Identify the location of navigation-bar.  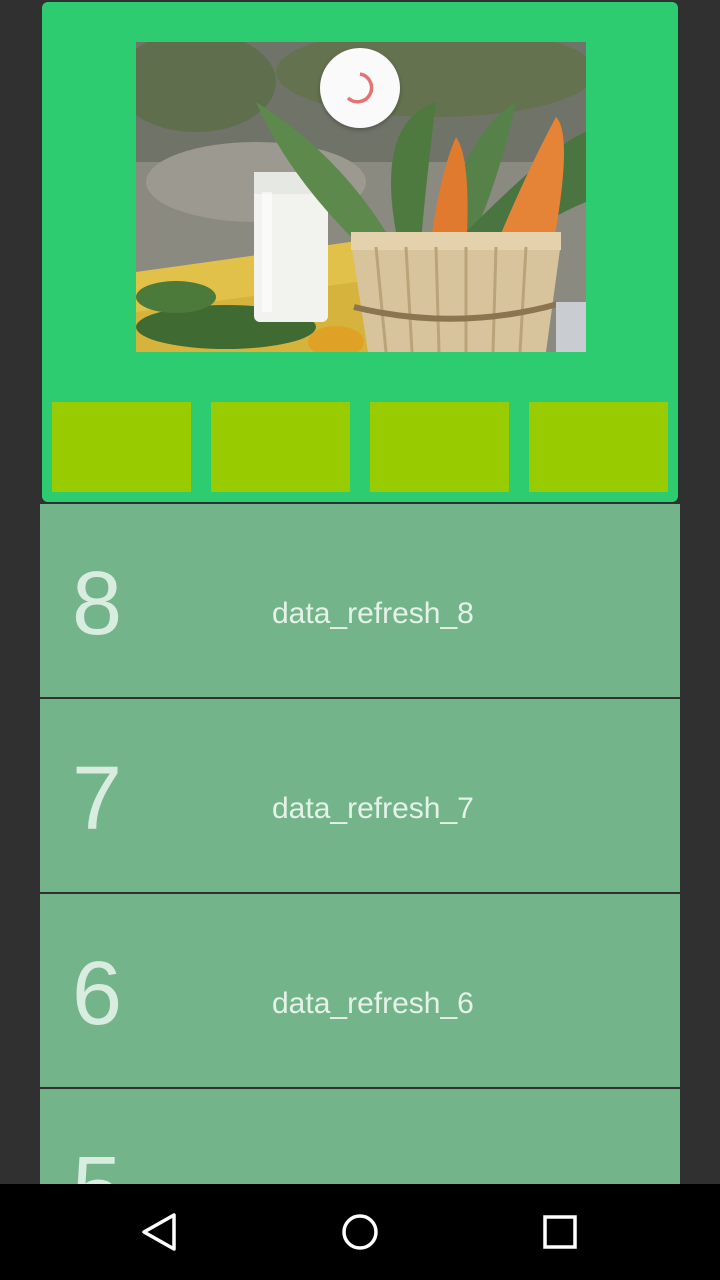
(360, 1232).